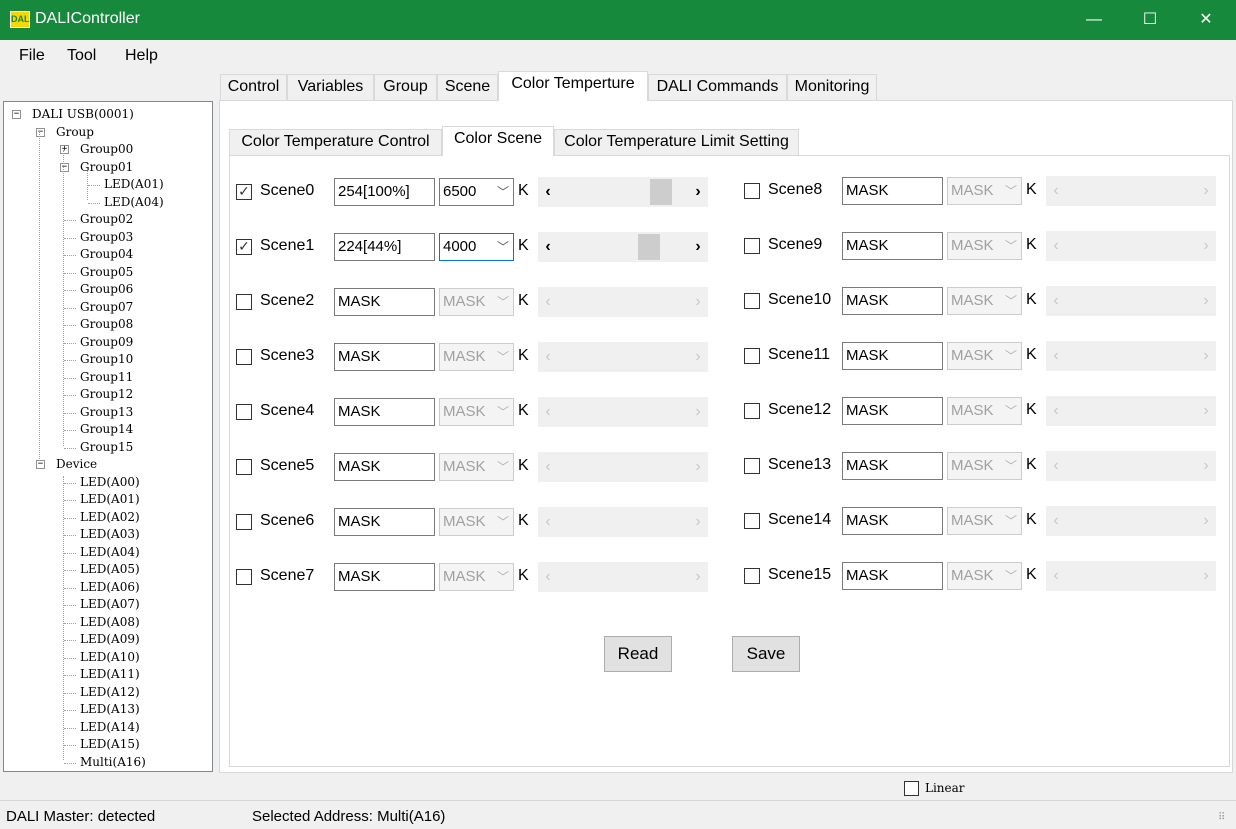  Describe the element at coordinates (1221, 817) in the screenshot. I see `resize-grip-icon: ⠿` at that location.